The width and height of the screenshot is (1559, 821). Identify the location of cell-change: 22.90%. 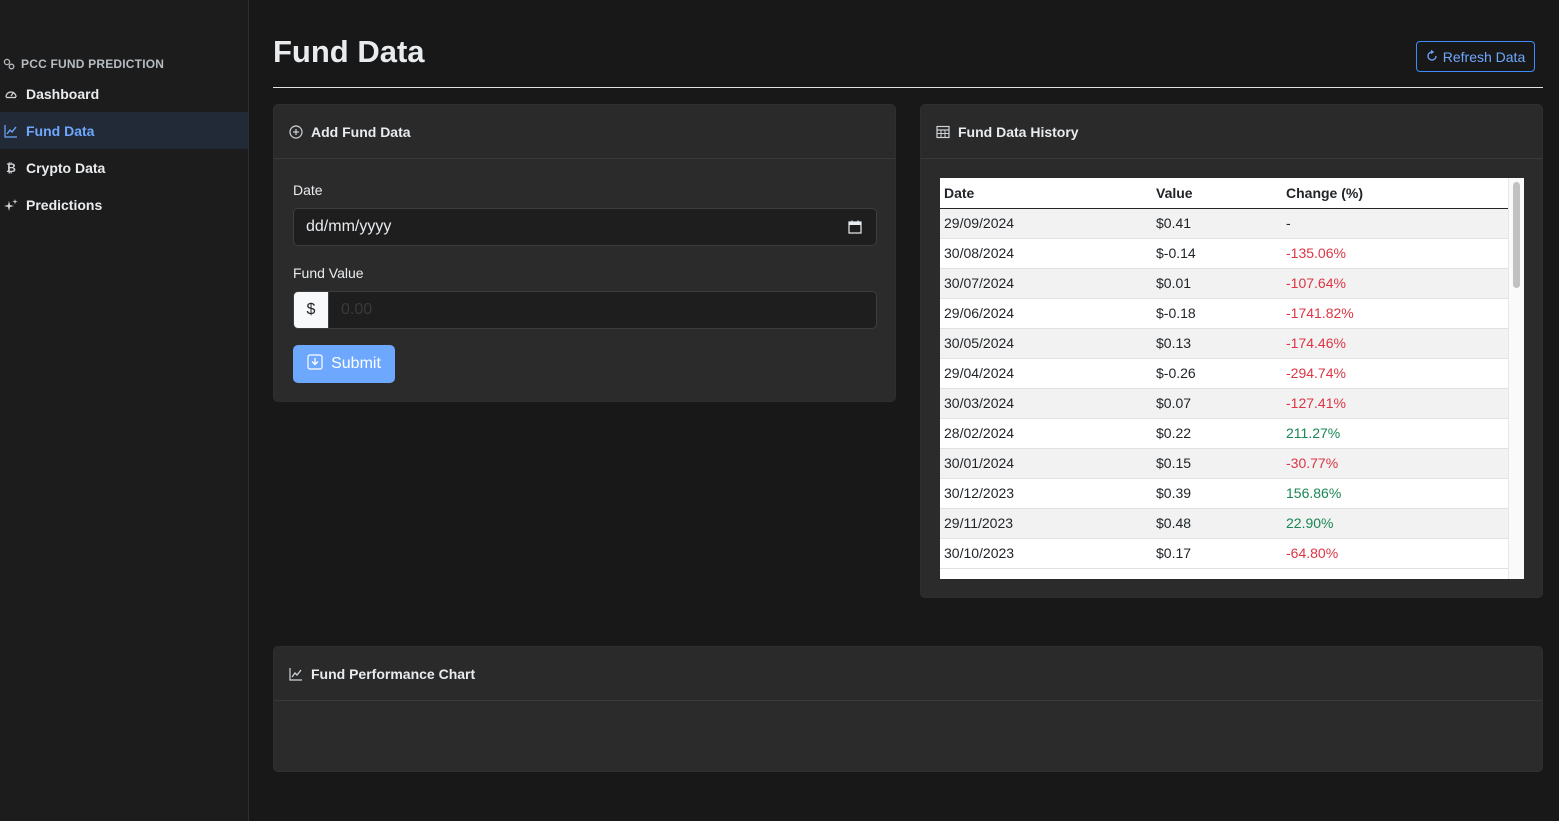
(1395, 523).